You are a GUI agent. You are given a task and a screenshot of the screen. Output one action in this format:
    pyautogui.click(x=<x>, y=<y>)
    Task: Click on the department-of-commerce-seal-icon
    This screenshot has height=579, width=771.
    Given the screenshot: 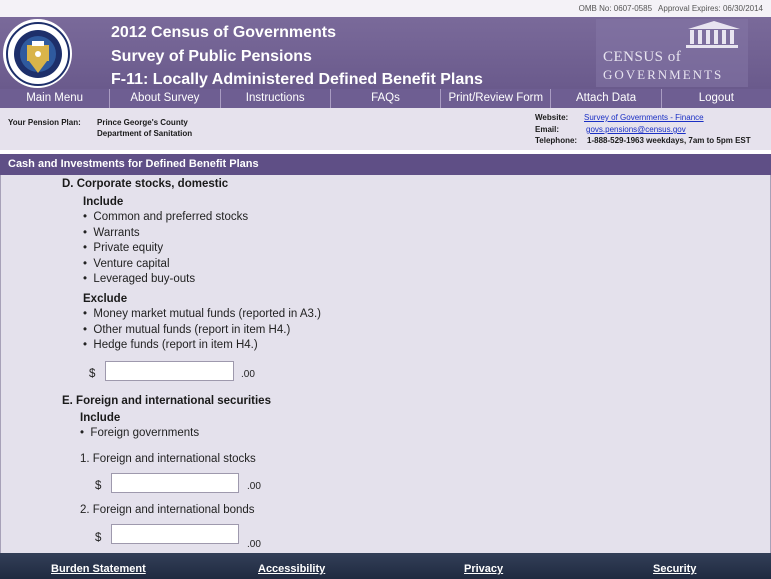 What is the action you would take?
    pyautogui.click(x=37, y=53)
    